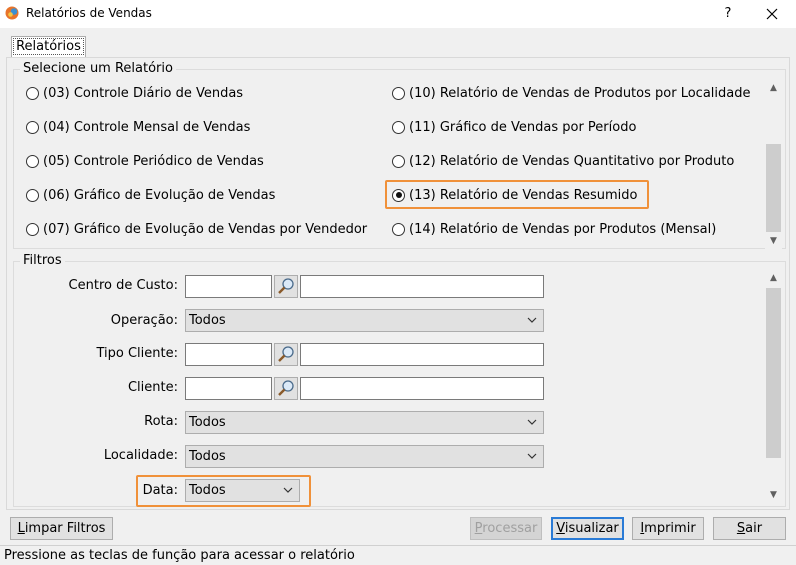  I want to click on radio-report-11: (11) Gráfico de Vendas por Período, so click(514, 127).